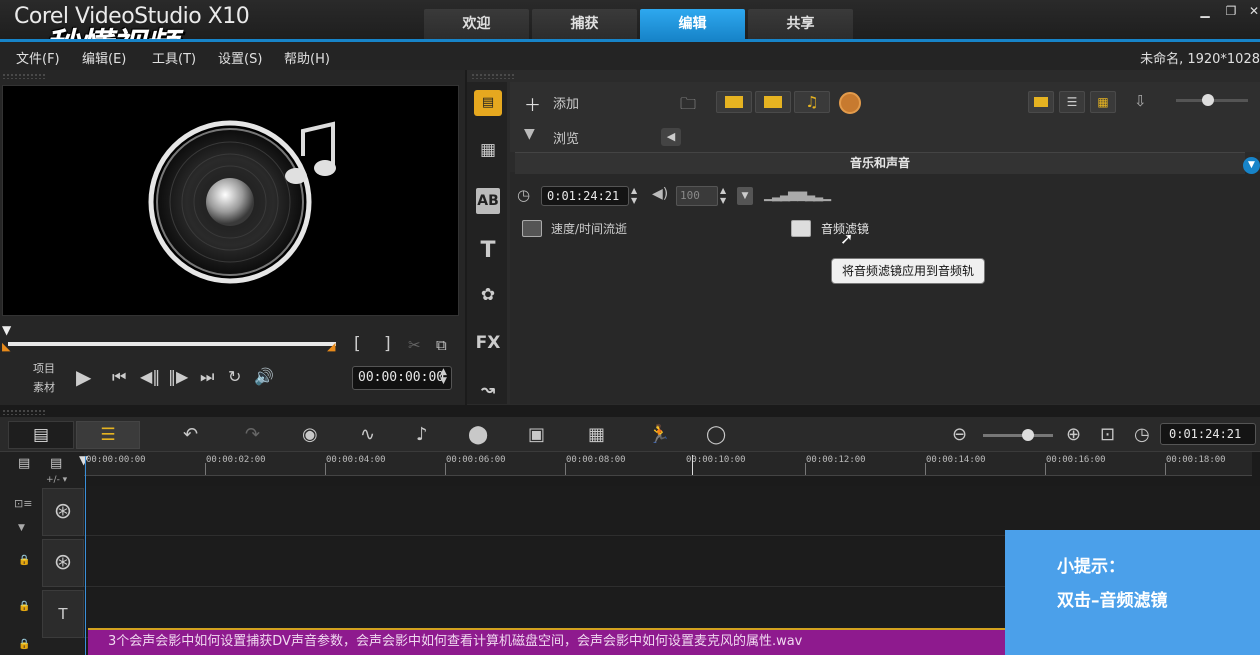  What do you see at coordinates (566, 102) in the screenshot?
I see `add-button: 添加` at bounding box center [566, 102].